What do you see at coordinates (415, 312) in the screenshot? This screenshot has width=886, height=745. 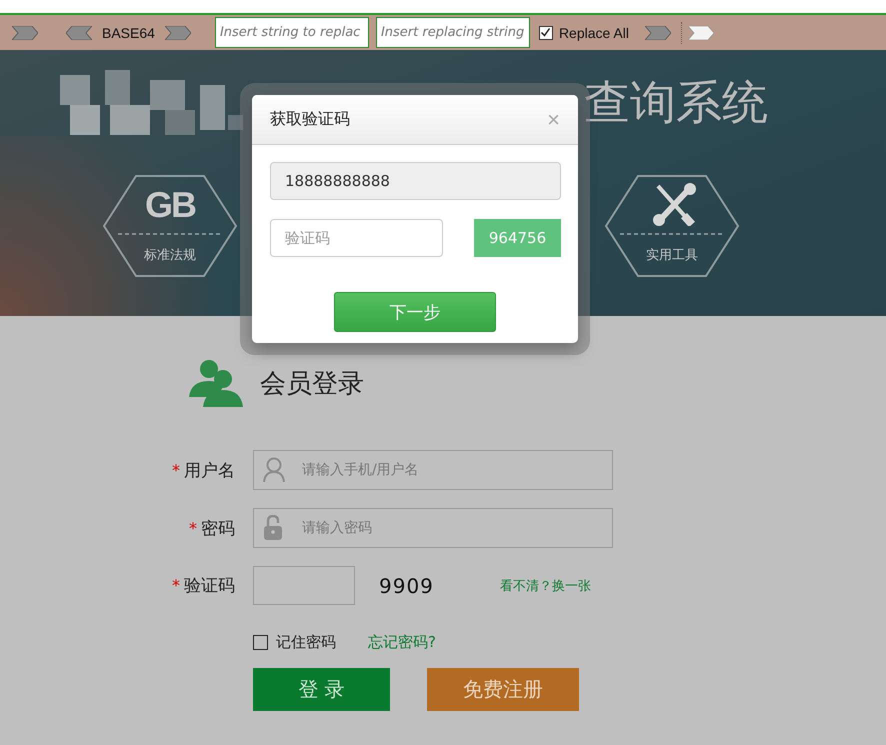 I see `next-button: 下一步` at bounding box center [415, 312].